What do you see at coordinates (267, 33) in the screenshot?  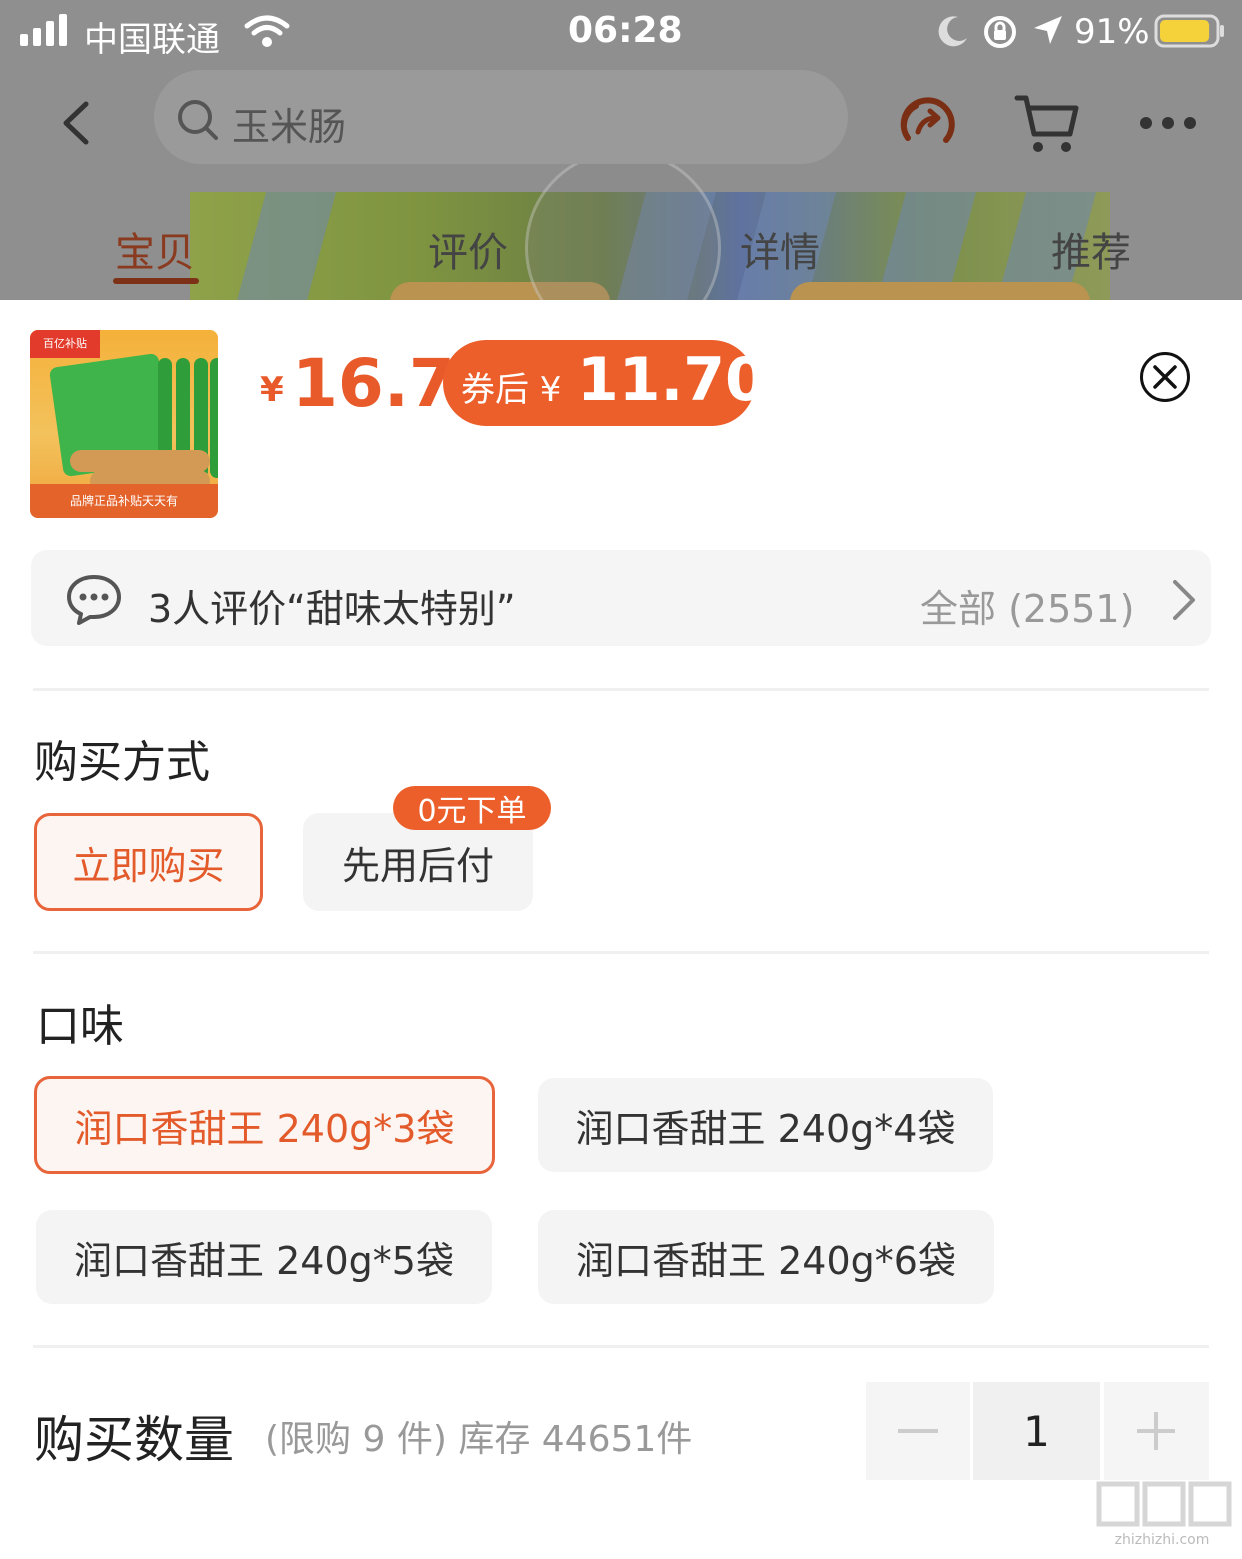 I see `wifi-icon` at bounding box center [267, 33].